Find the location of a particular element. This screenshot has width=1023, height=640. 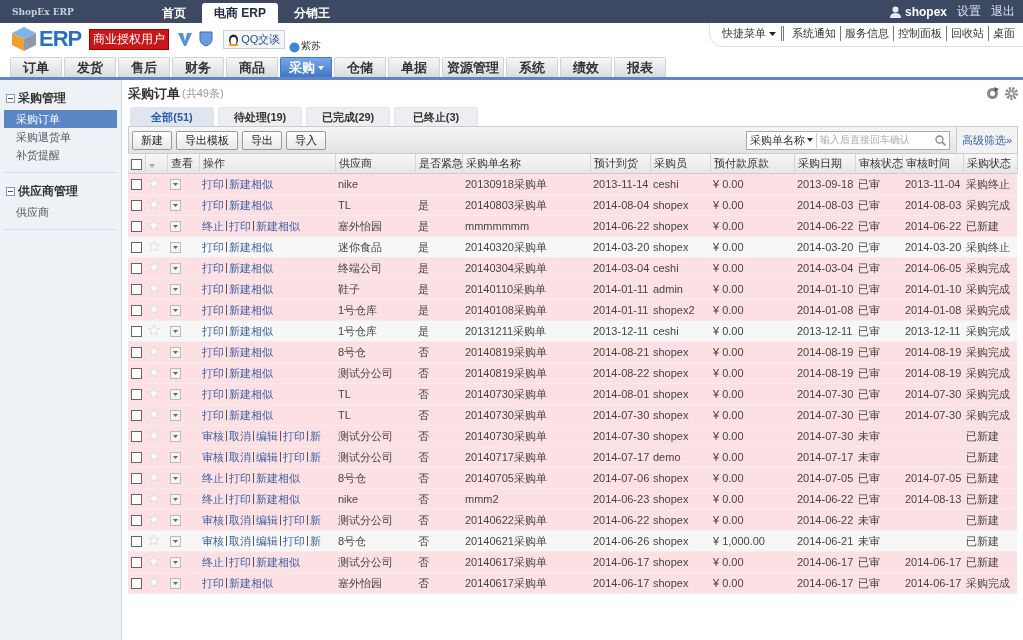

nav-tab: 资源管理 is located at coordinates (473, 67).